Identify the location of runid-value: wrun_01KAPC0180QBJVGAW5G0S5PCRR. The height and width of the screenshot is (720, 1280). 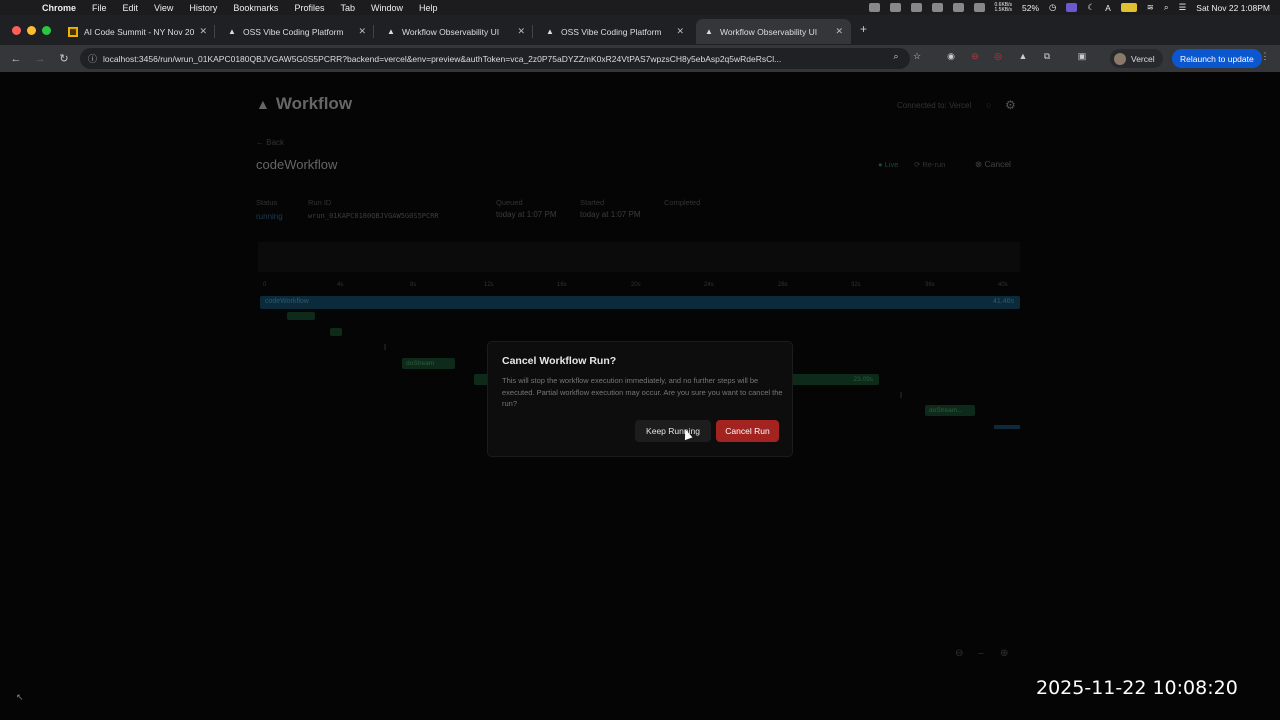
(373, 216).